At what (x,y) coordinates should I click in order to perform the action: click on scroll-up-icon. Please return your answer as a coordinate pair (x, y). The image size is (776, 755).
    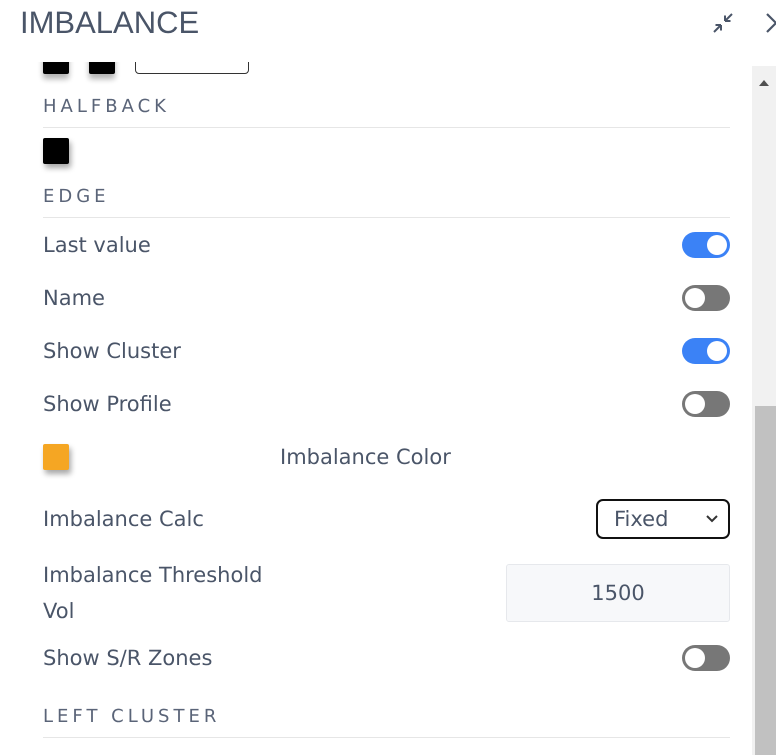
    Looking at the image, I should click on (764, 83).